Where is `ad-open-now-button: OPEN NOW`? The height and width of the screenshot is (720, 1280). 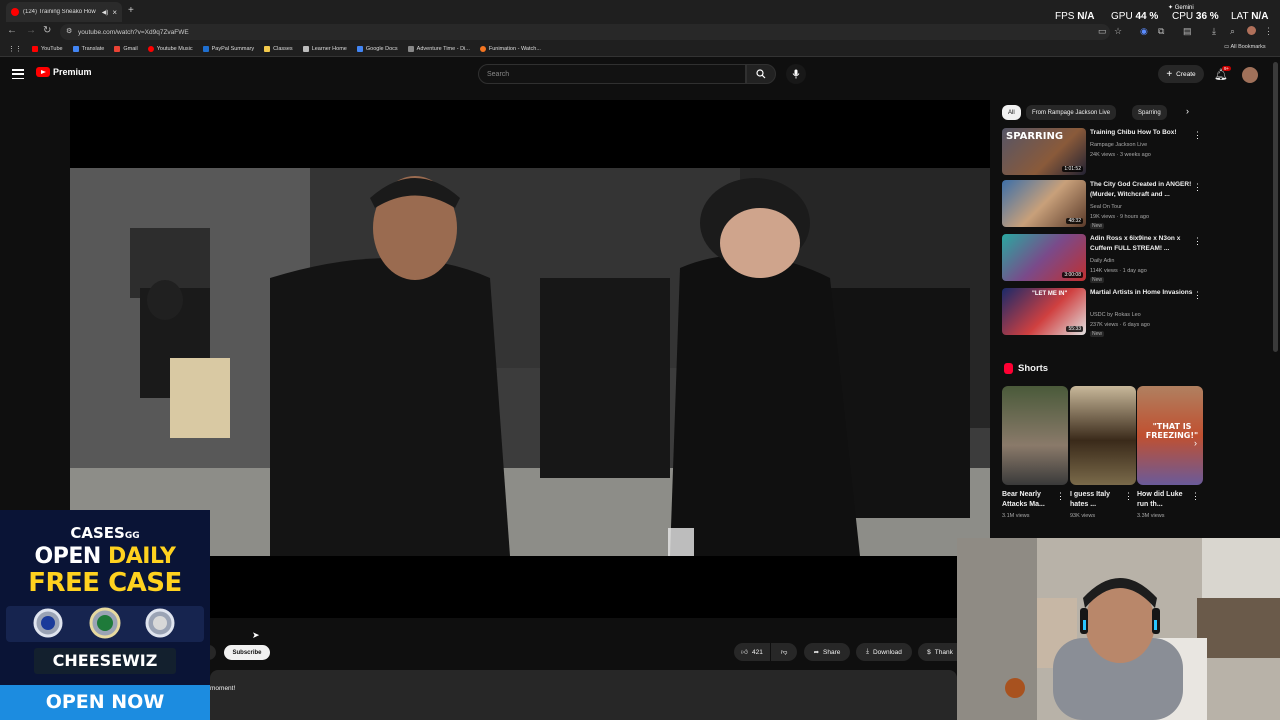 ad-open-now-button: OPEN NOW is located at coordinates (105, 702).